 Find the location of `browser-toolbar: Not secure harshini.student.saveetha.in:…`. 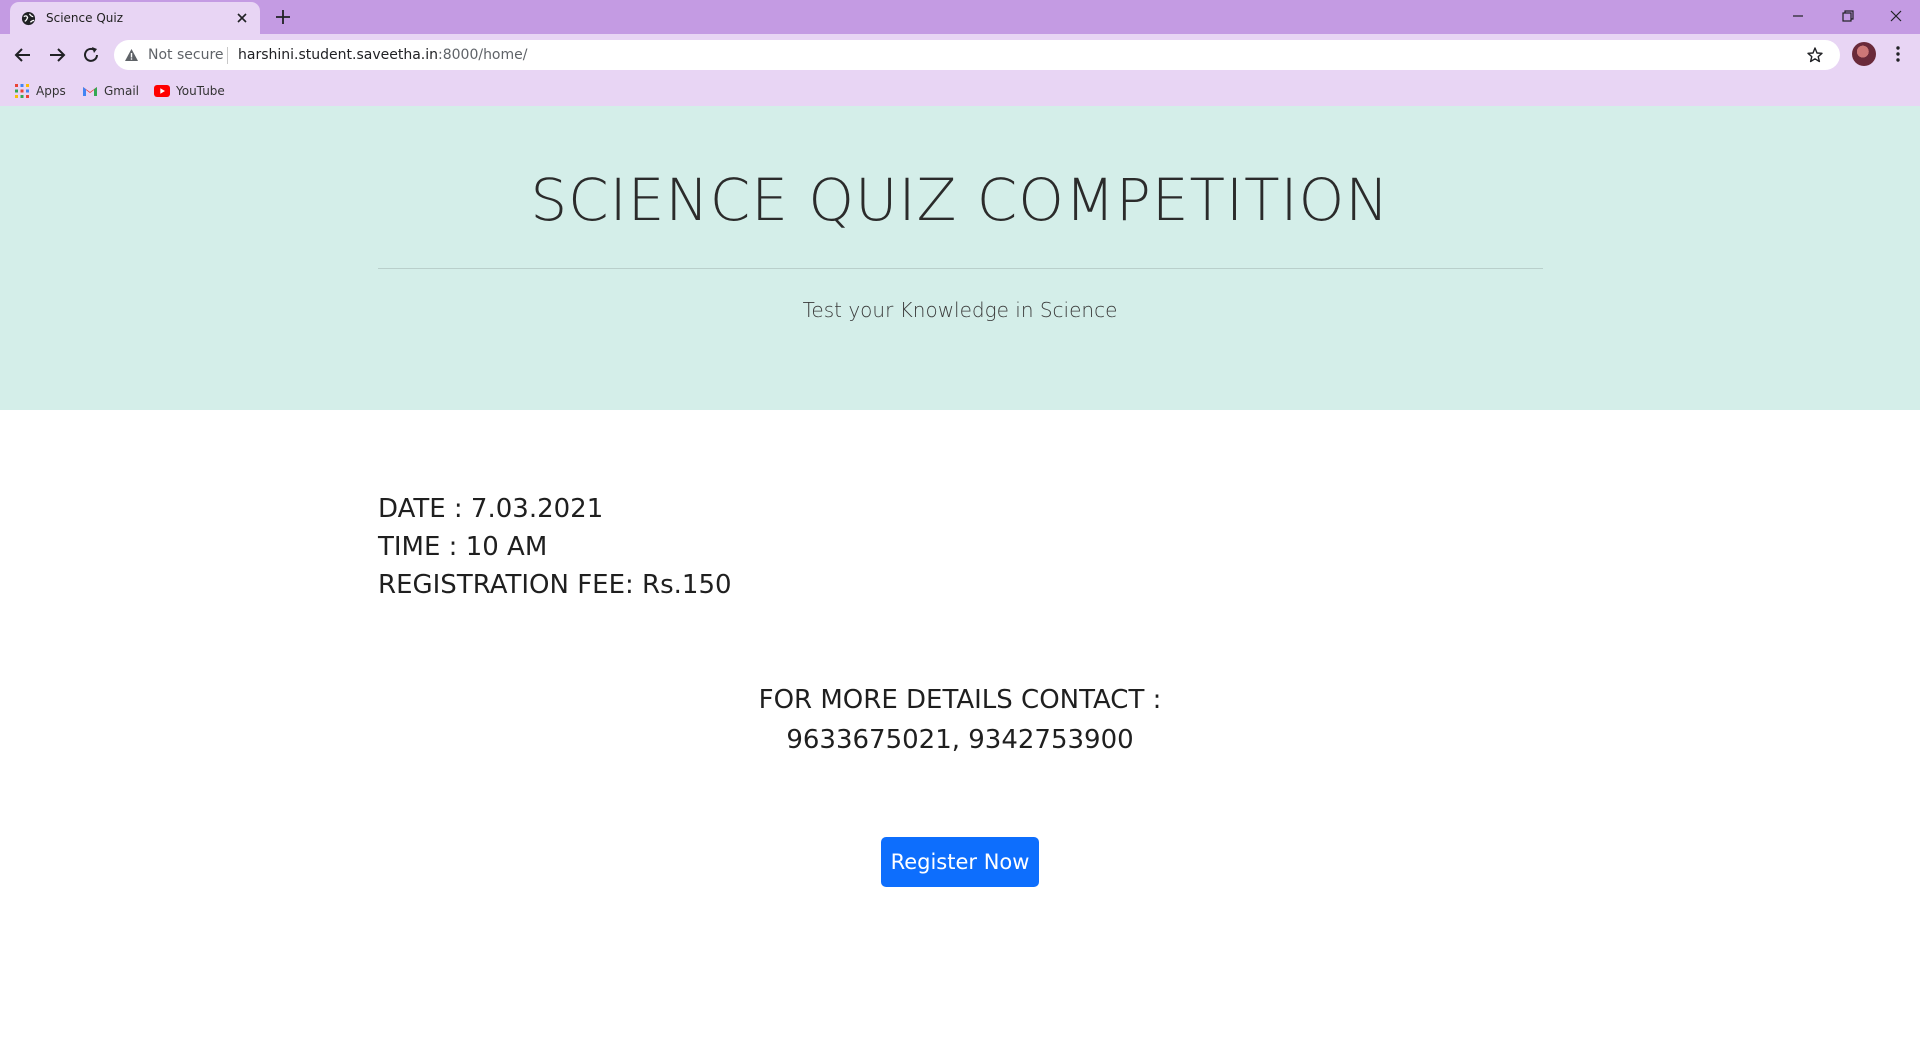

browser-toolbar: Not secure harshini.student.saveetha.in:… is located at coordinates (960, 70).